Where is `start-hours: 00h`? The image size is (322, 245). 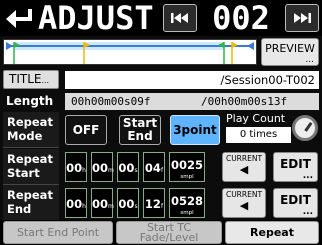 start-hours: 00h is located at coordinates (76, 167).